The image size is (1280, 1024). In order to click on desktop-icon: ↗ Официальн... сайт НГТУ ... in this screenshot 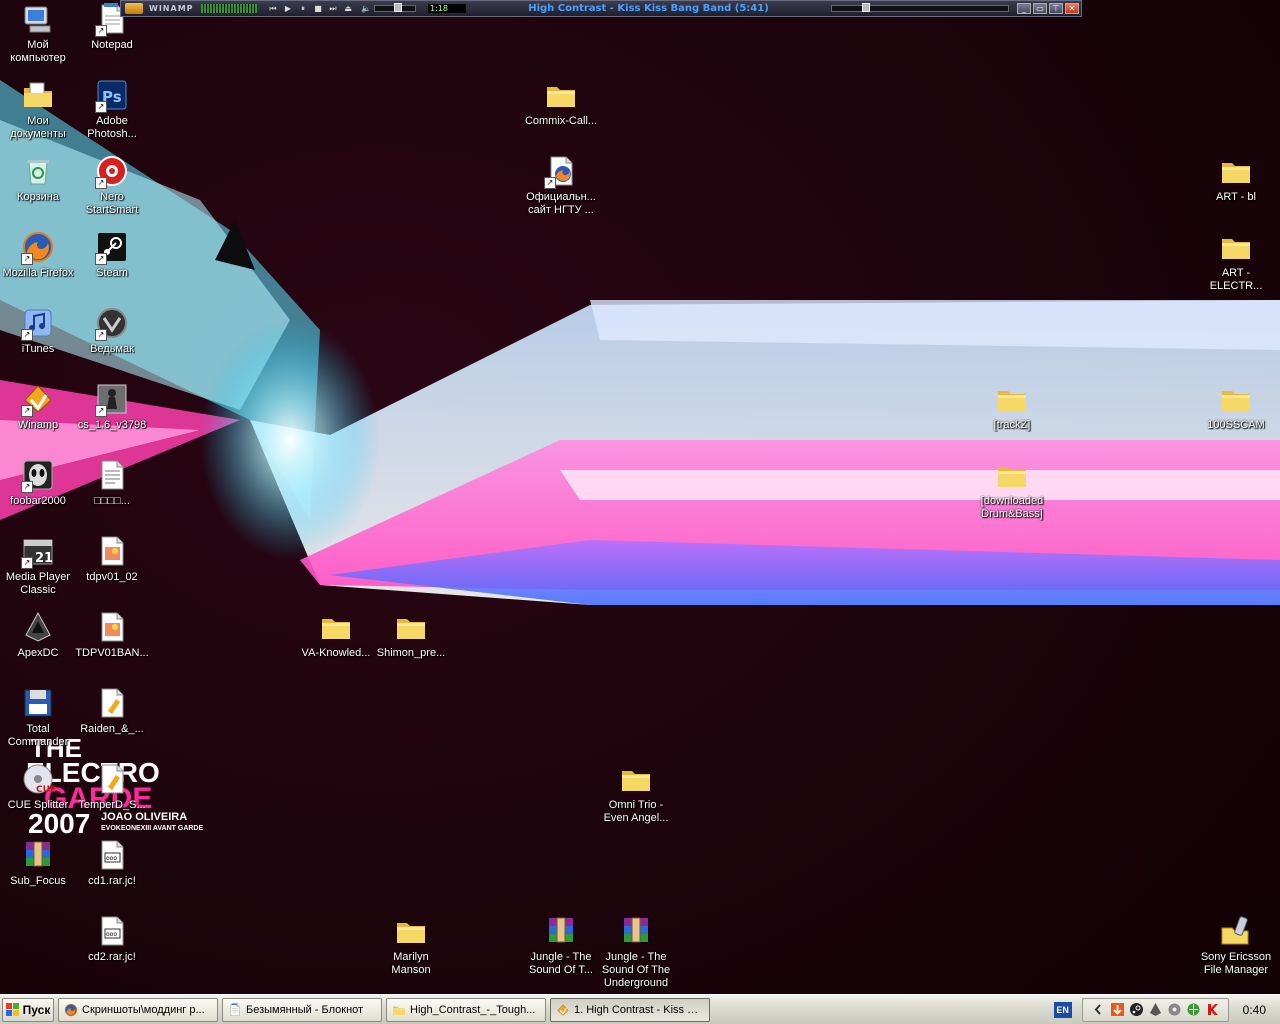, I will do `click(561, 185)`.